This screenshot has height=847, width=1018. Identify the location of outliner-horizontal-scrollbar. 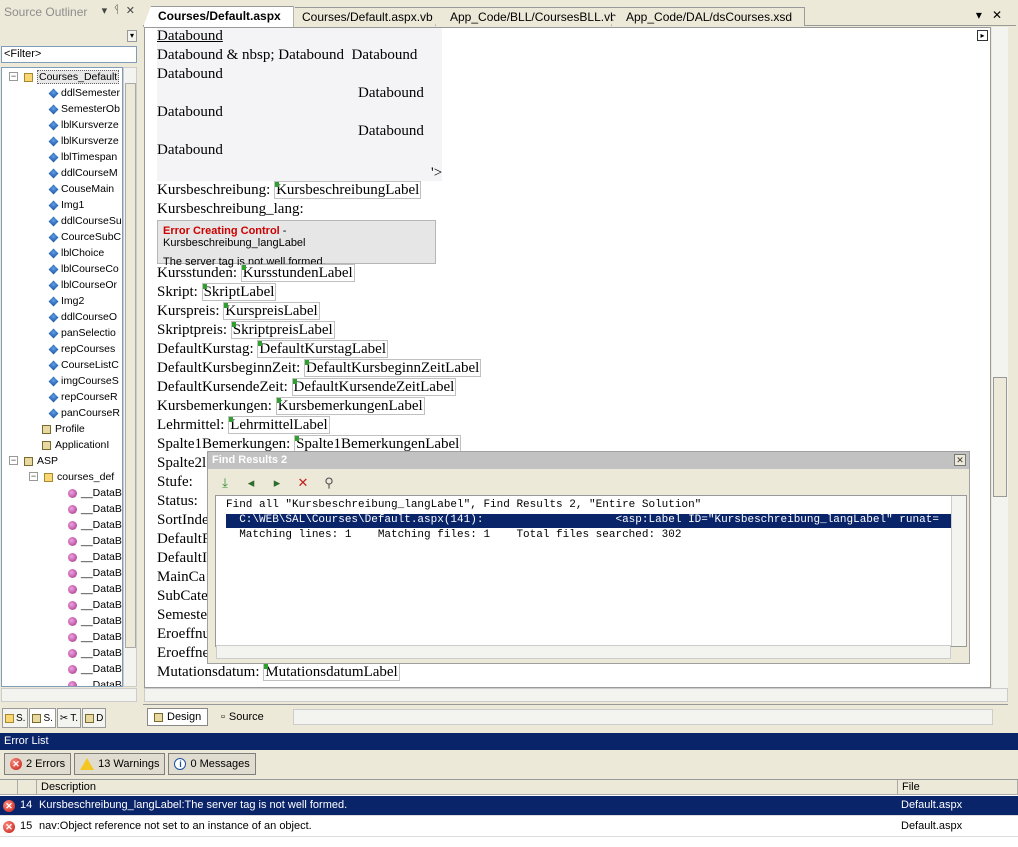
(69, 695).